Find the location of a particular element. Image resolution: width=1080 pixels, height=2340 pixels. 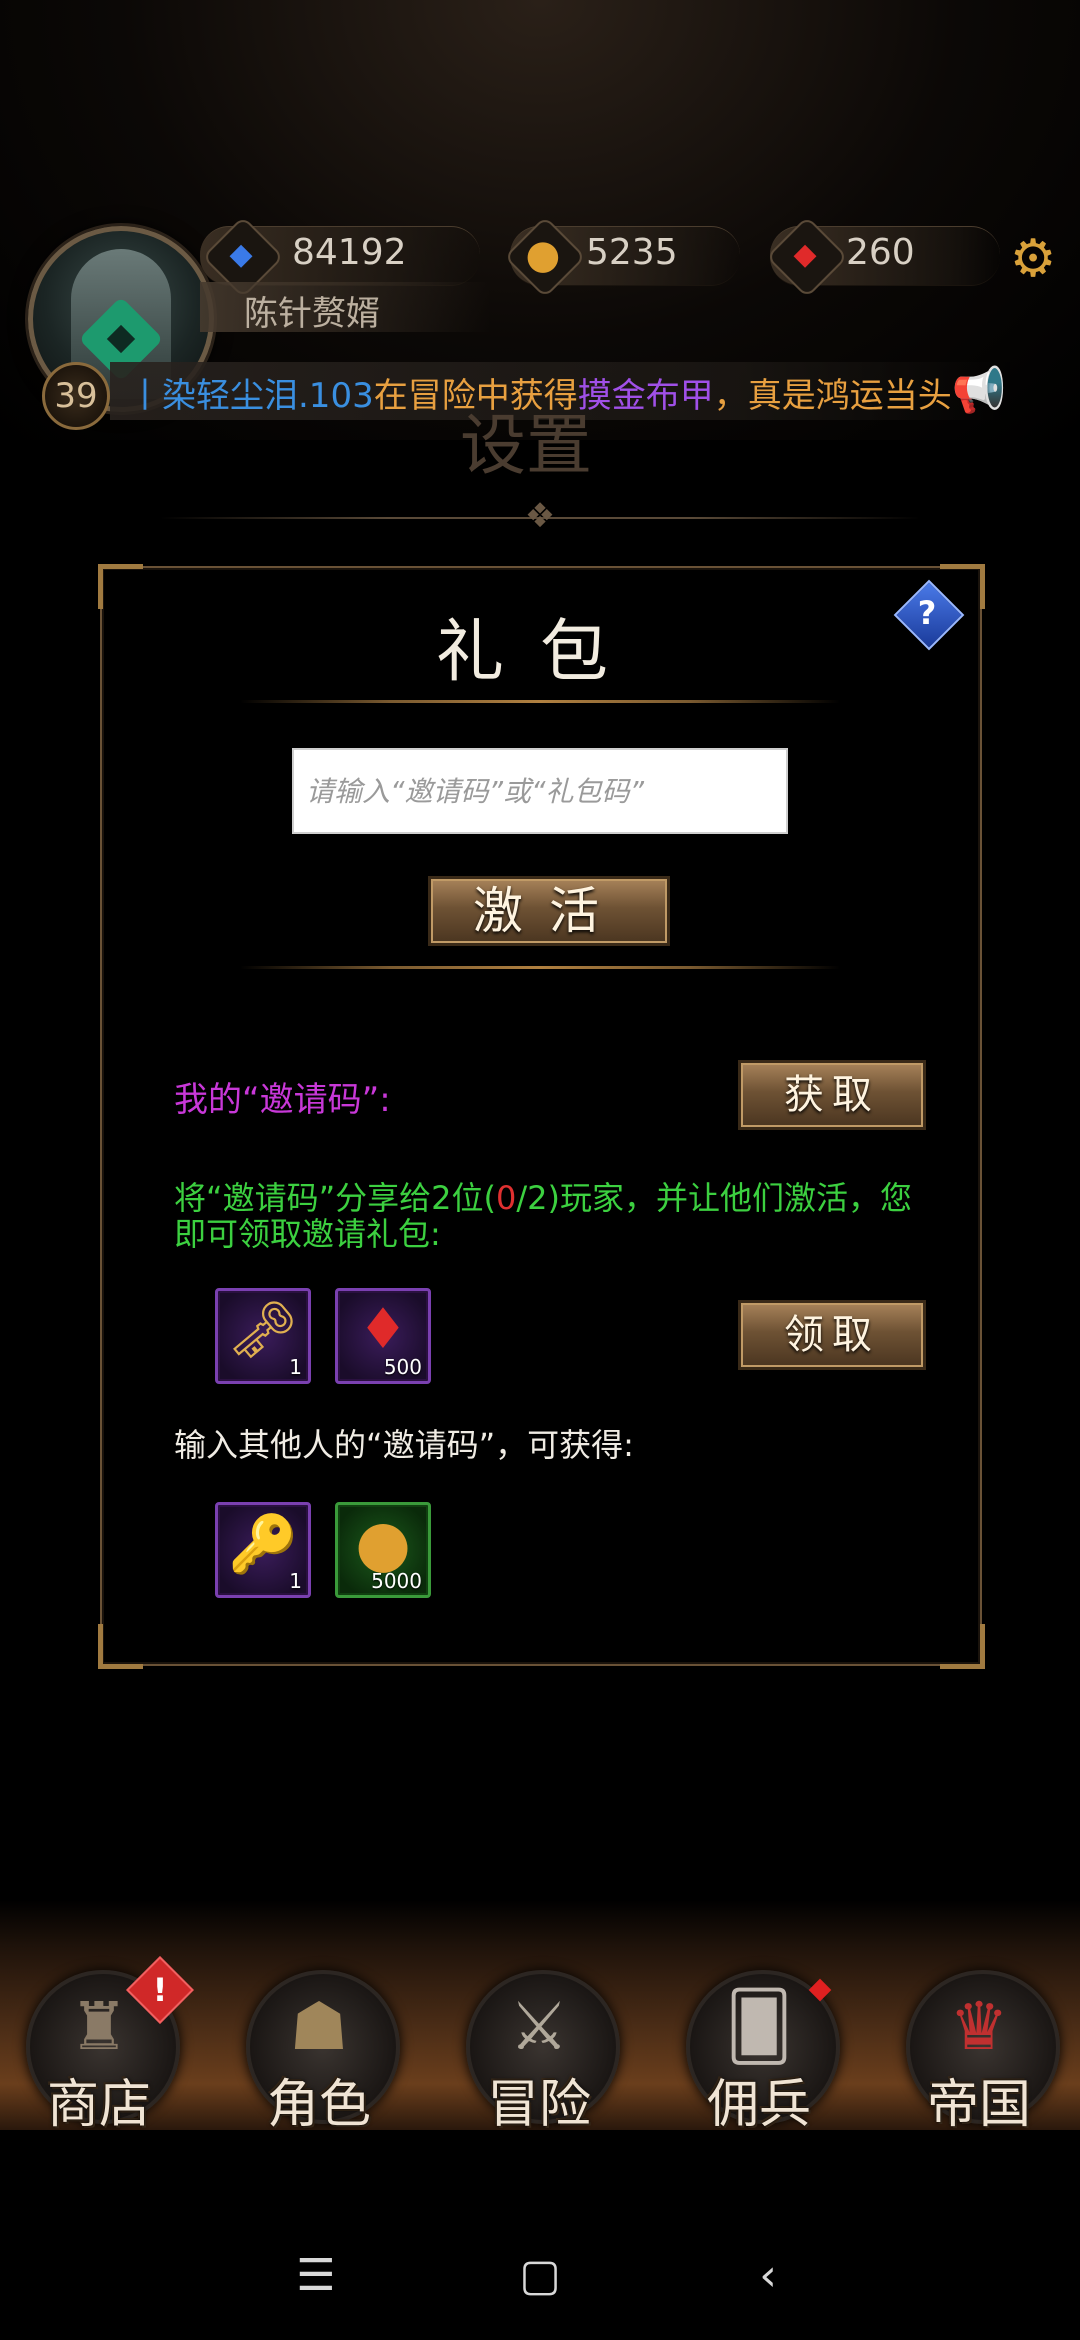

title-divider is located at coordinates (540, 701).